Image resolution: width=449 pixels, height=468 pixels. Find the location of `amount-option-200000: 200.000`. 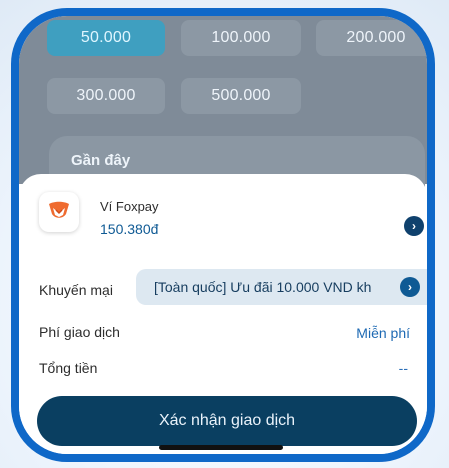

amount-option-200000: 200.000 is located at coordinates (371, 38).